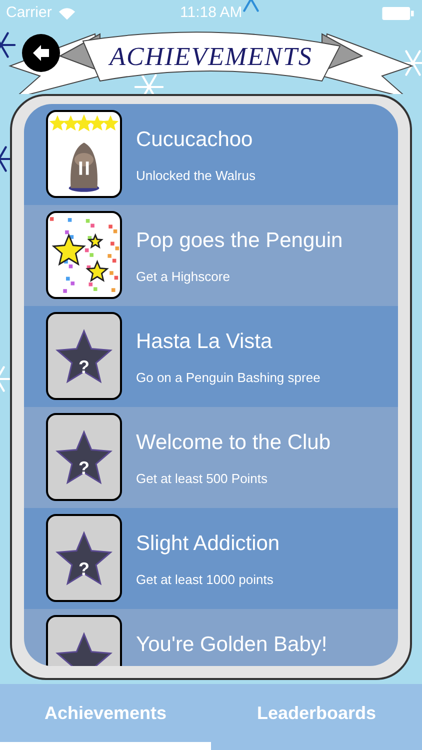 This screenshot has height=750, width=422. I want to click on achievement-title: Welcome to the Club, so click(233, 443).